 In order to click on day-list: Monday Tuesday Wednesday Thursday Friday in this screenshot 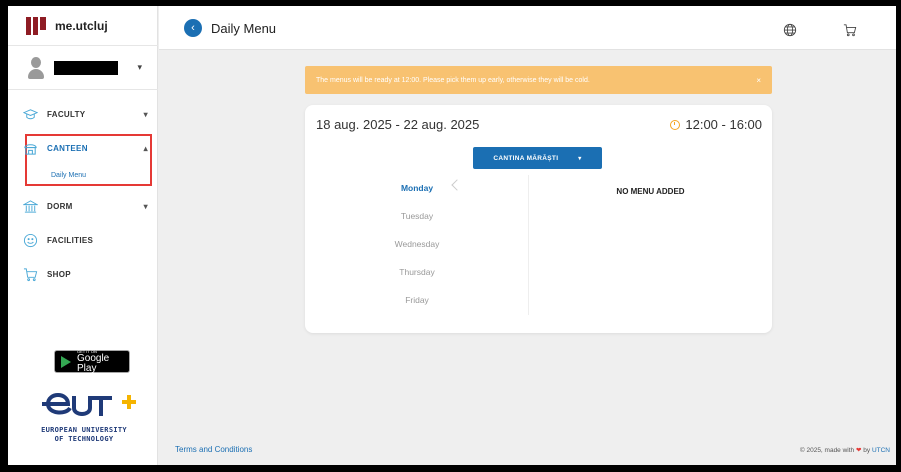, I will do `click(417, 245)`.